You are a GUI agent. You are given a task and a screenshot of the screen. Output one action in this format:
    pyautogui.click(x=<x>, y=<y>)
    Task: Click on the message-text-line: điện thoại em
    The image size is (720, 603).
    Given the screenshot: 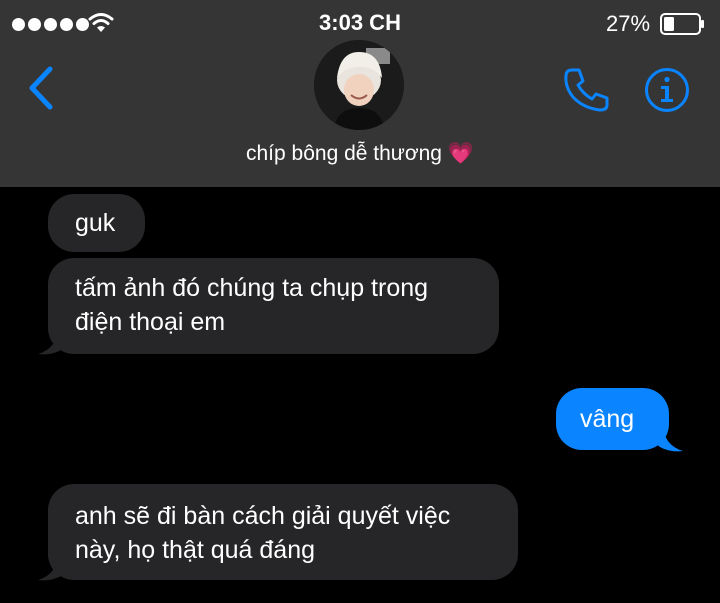 What is the action you would take?
    pyautogui.click(x=150, y=322)
    